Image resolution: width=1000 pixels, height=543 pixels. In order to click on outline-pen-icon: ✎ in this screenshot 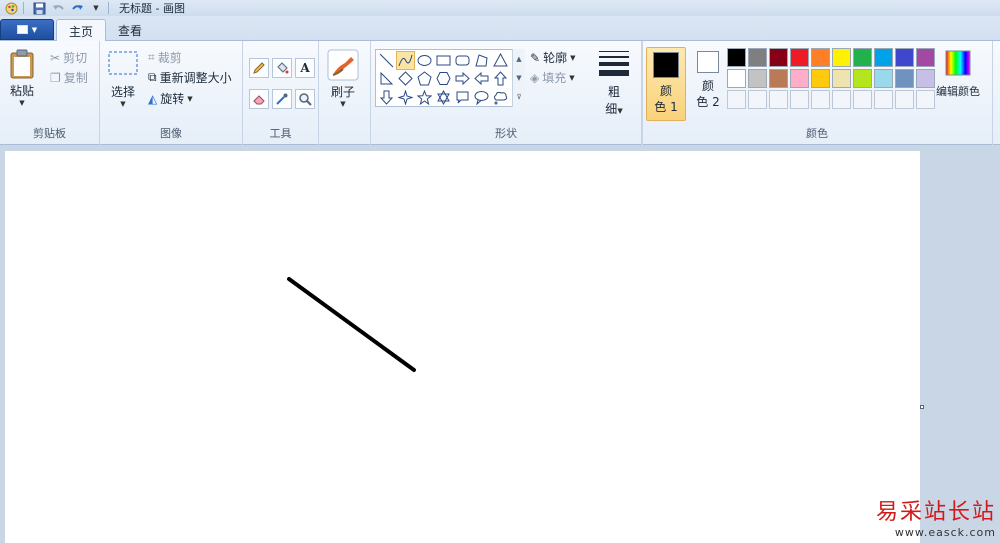, I will do `click(535, 57)`.